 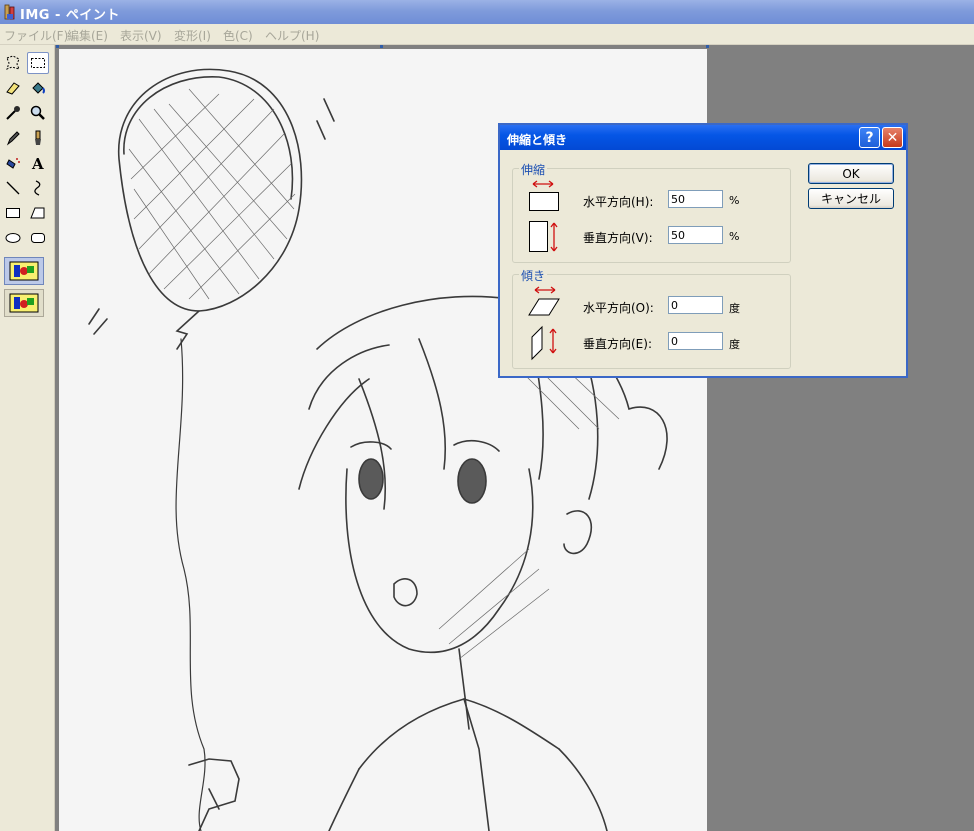 I want to click on airbrush-icon, so click(x=13, y=163).